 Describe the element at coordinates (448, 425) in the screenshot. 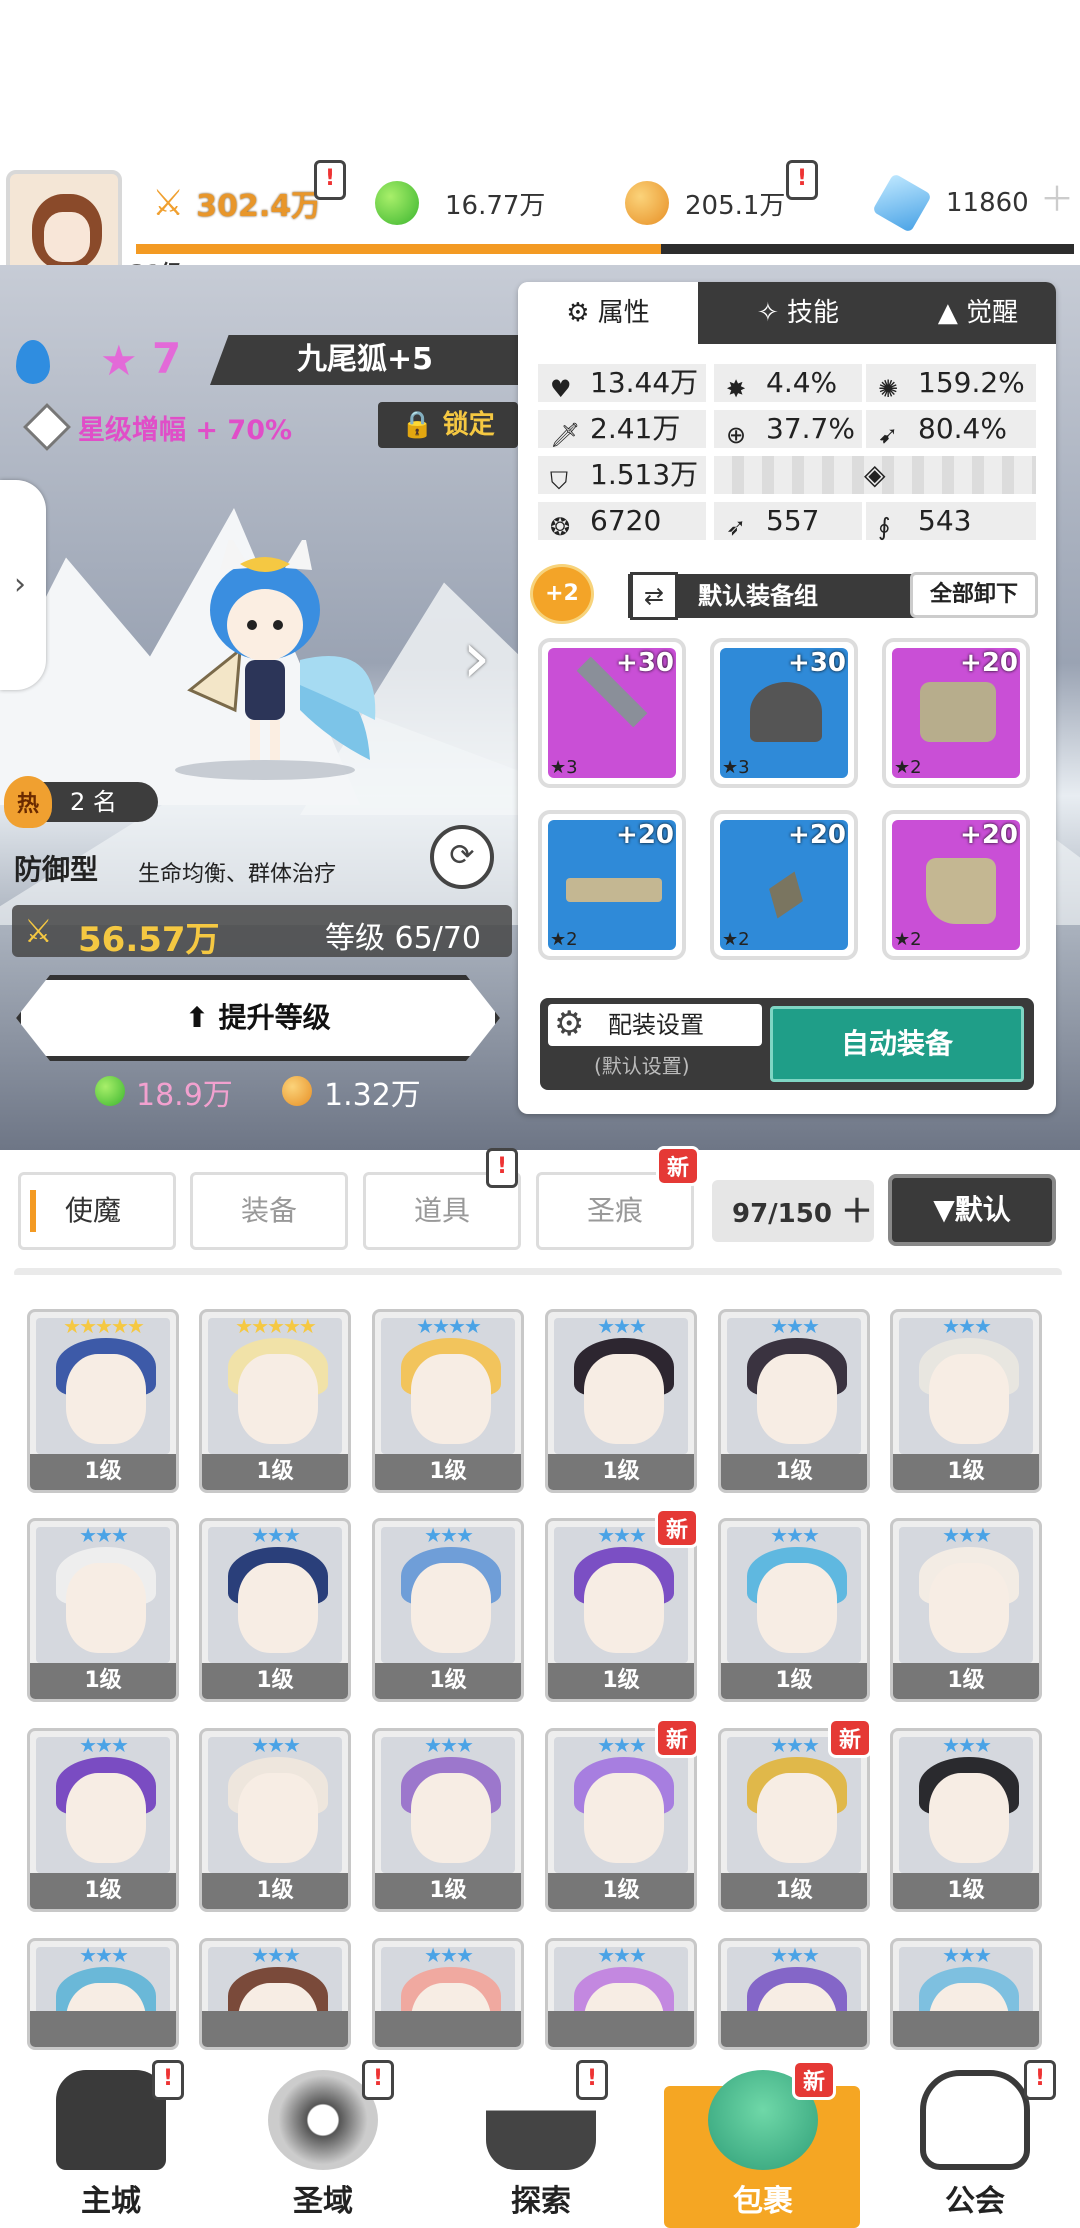

I see `lock-button: 🔒 锁定` at that location.